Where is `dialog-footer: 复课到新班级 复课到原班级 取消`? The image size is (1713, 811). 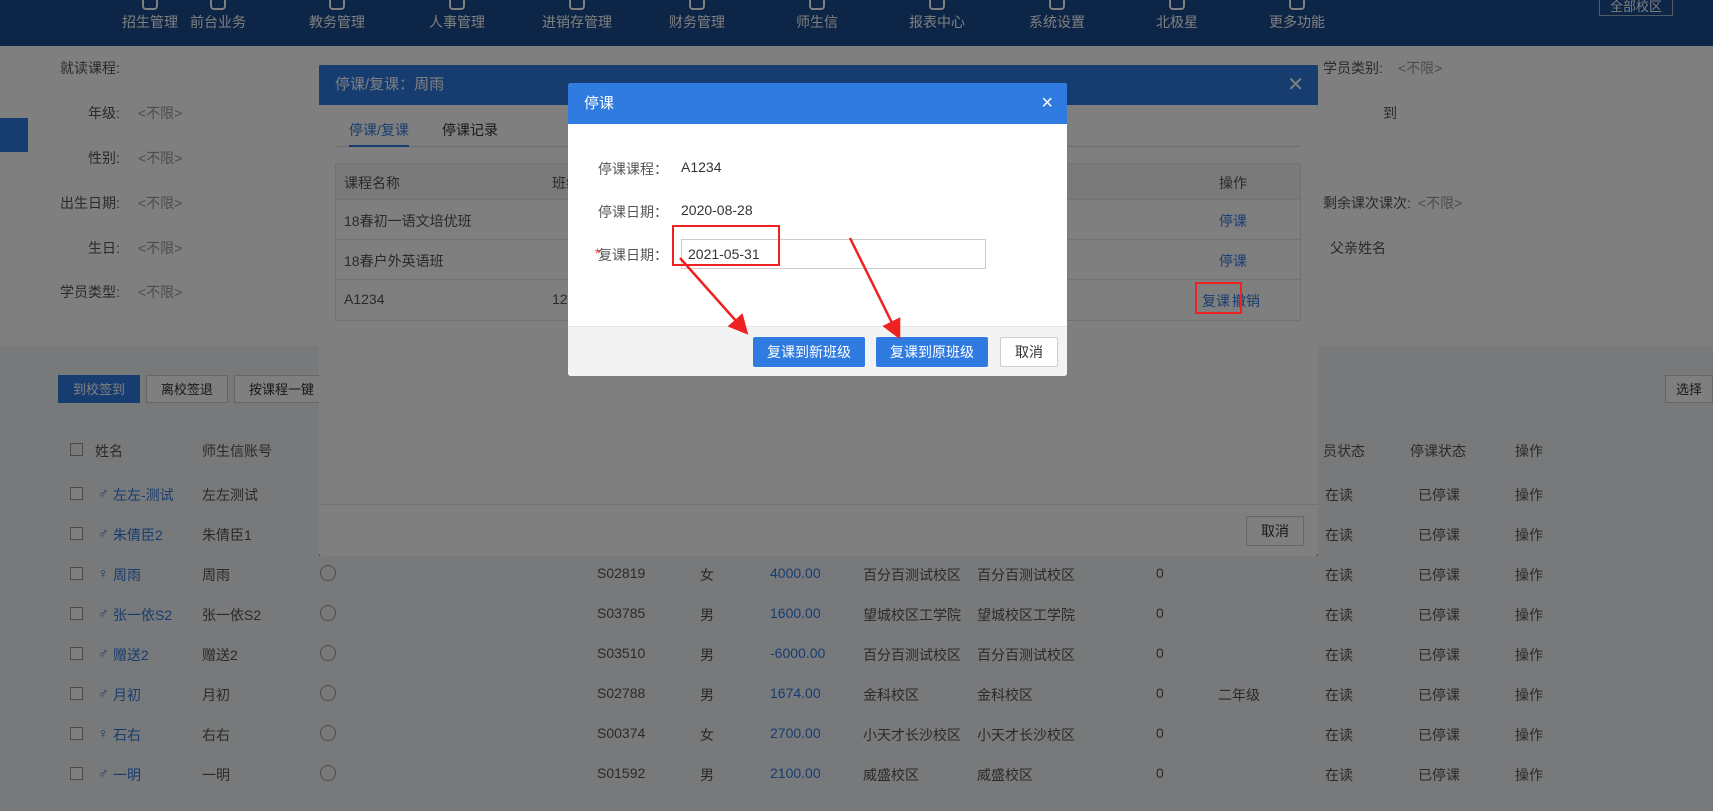
dialog-footer: 复课到新班级 复课到原班级 取消 is located at coordinates (817, 351).